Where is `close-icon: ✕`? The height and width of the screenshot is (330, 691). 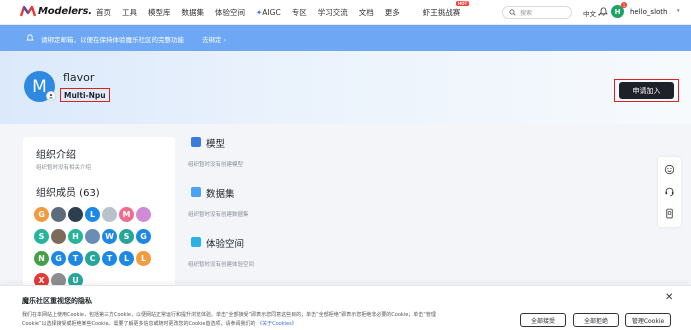 close-icon: ✕ is located at coordinates (669, 297).